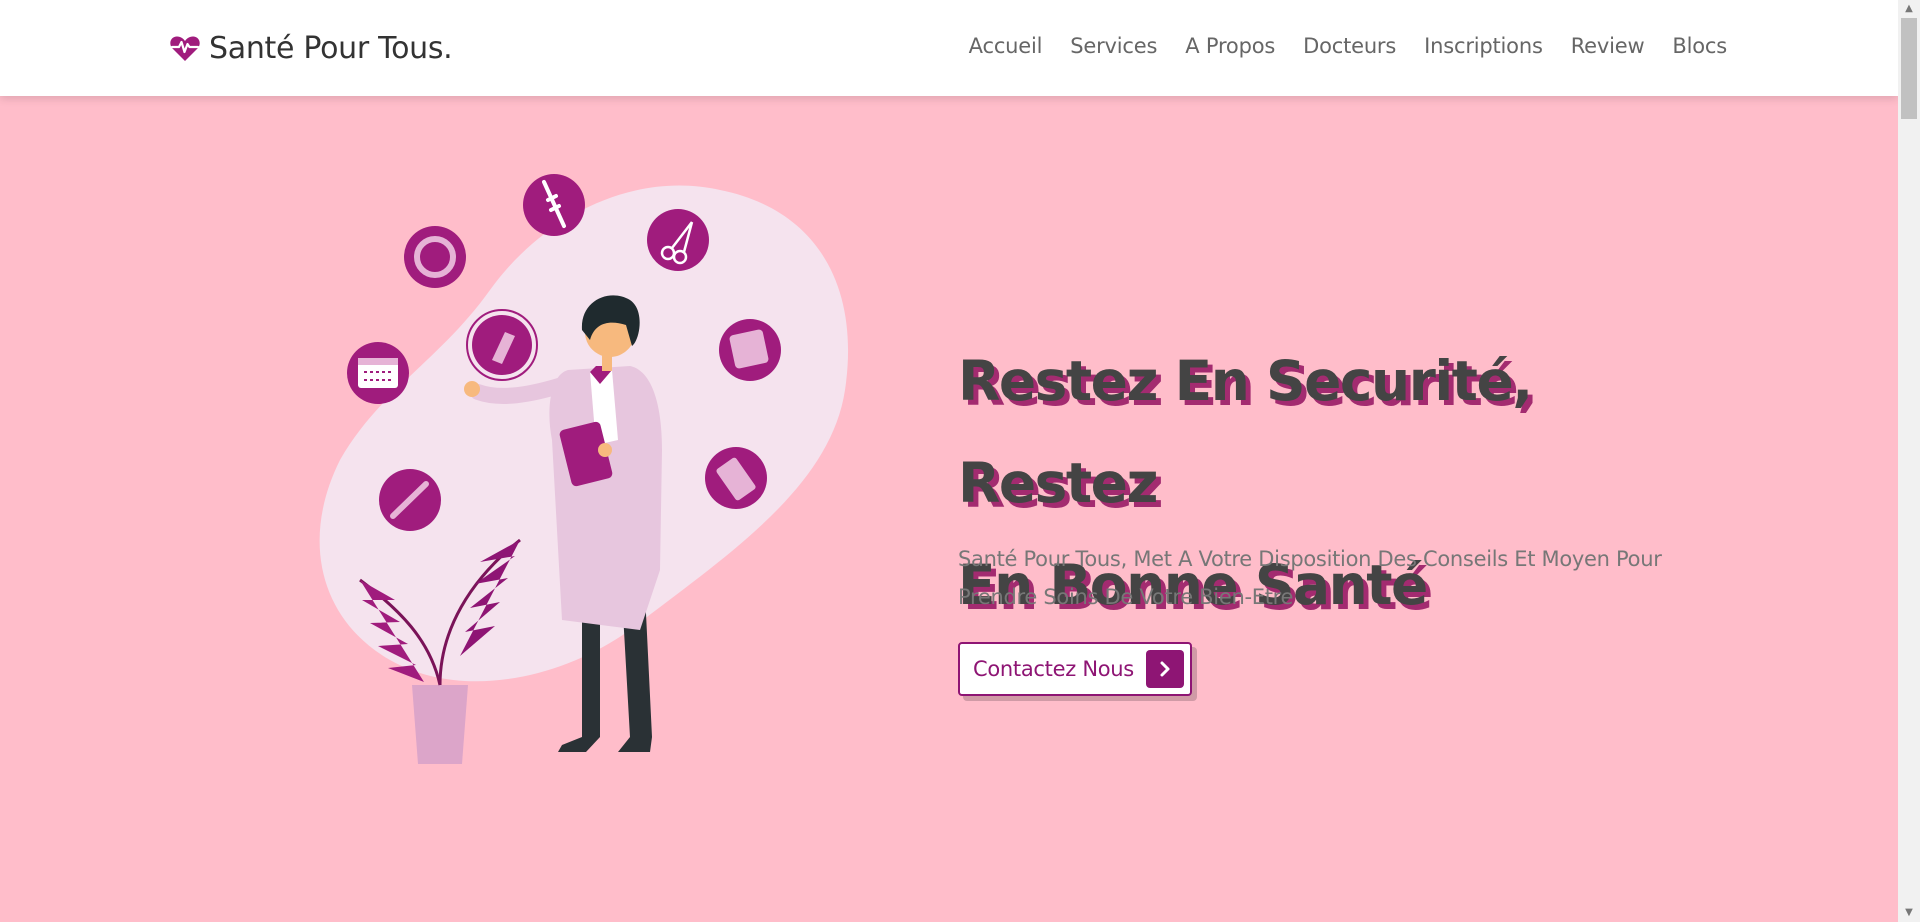  Describe the element at coordinates (410, 500) in the screenshot. I see `bandage-icon` at that location.